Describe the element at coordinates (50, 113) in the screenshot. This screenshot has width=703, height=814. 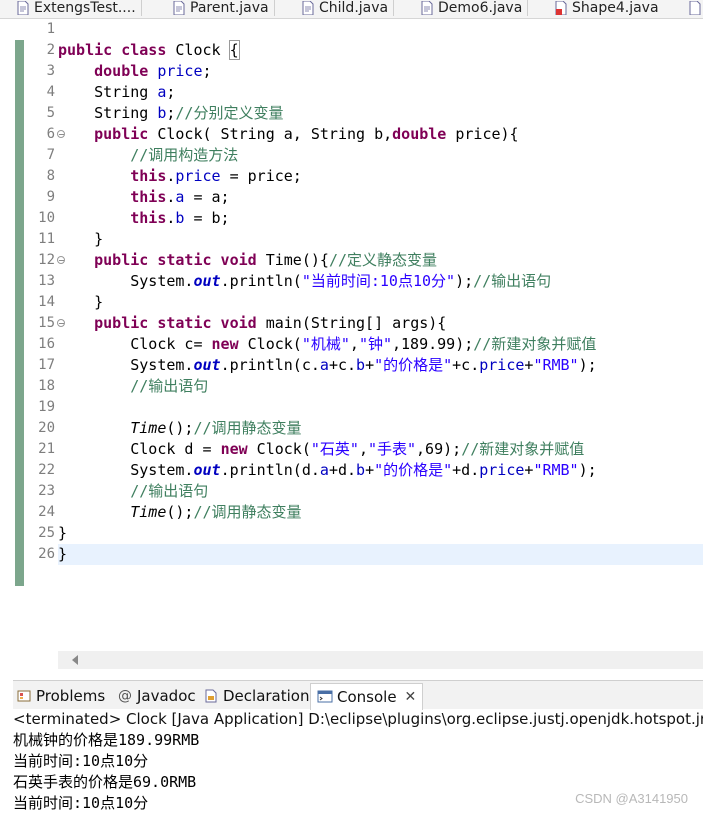
I see `line-number: 5` at that location.